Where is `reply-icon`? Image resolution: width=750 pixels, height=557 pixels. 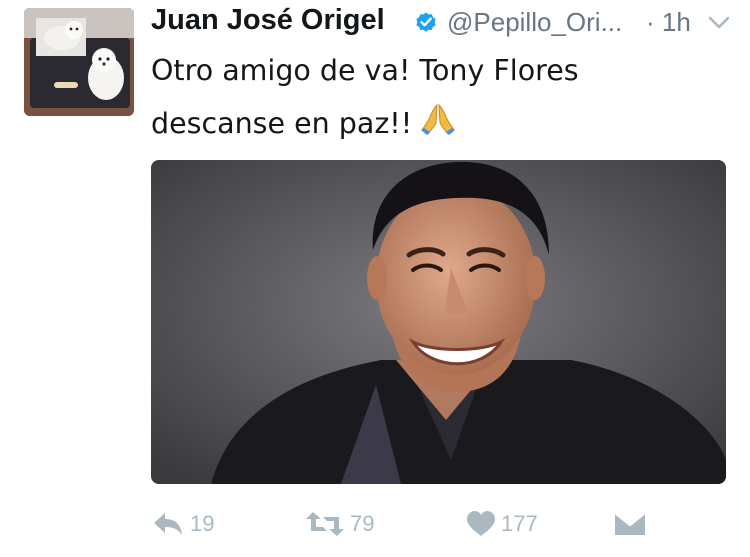 reply-icon is located at coordinates (168, 524).